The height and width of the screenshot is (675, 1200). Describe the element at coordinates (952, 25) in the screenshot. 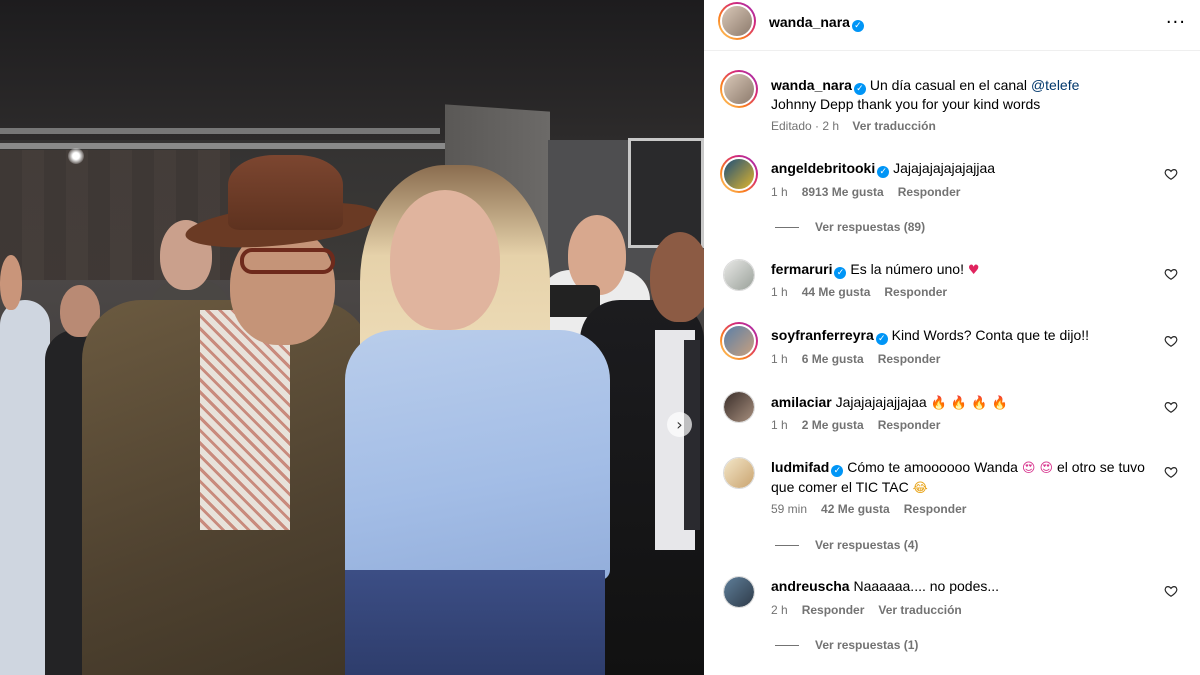

I see `post-header: wanda_nara ✓ ···` at that location.